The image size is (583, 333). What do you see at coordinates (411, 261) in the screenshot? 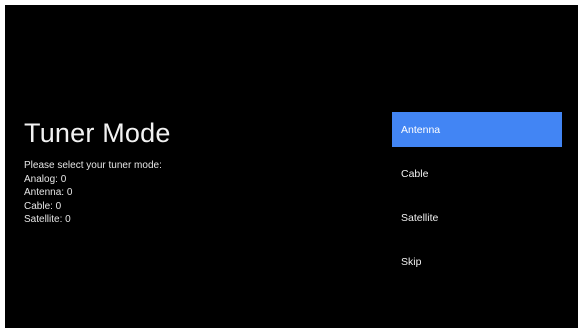
I see `option-label: Skip` at bounding box center [411, 261].